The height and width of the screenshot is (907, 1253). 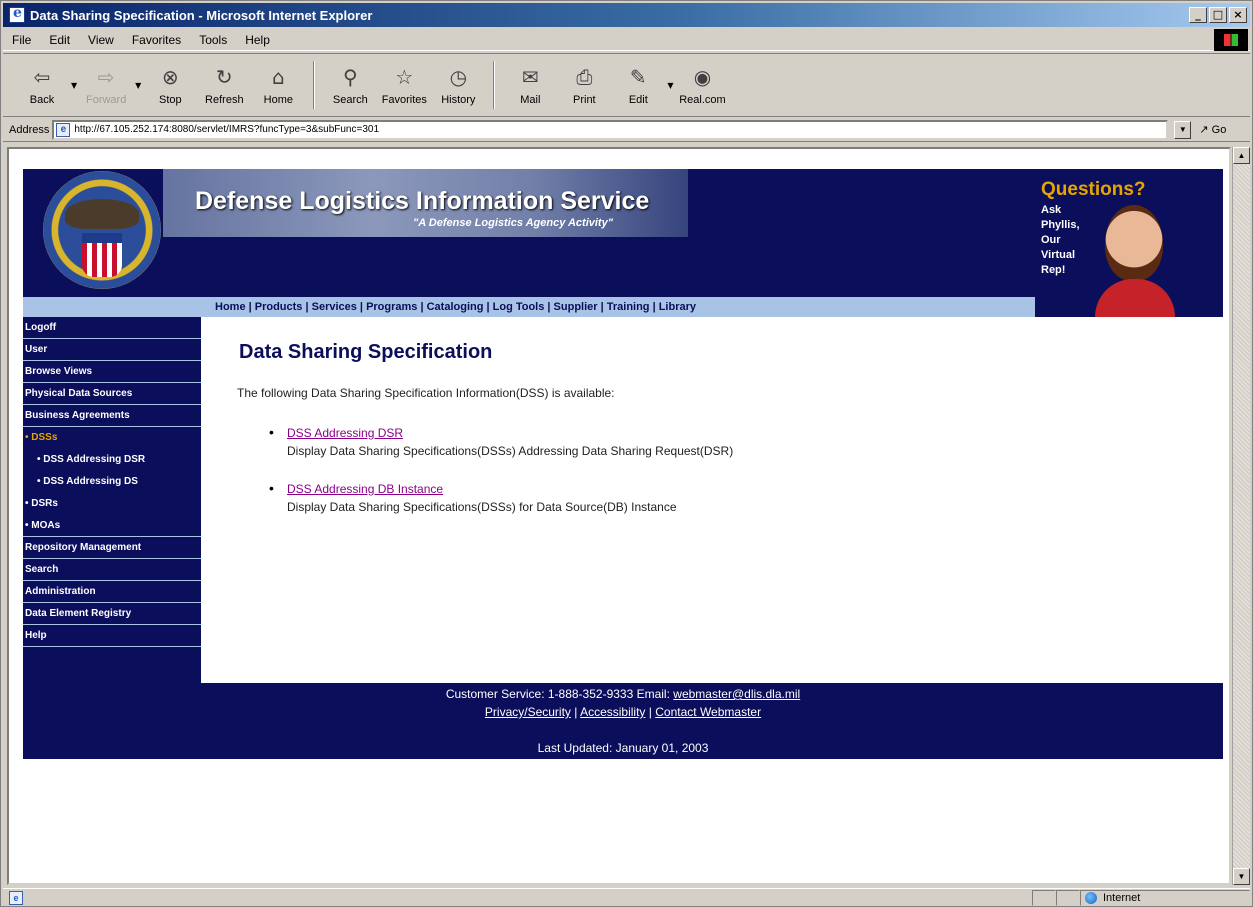 What do you see at coordinates (458, 100) in the screenshot?
I see `history-label: History` at bounding box center [458, 100].